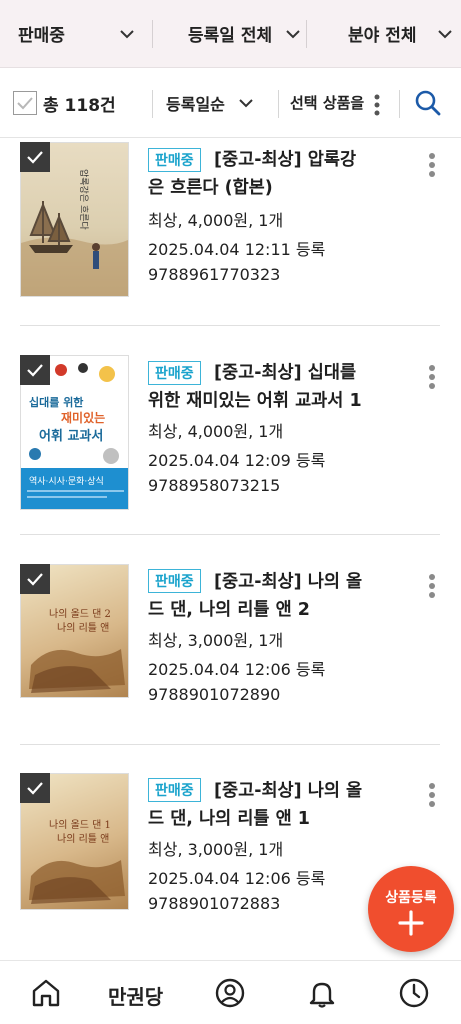 The height and width of the screenshot is (1024, 461). What do you see at coordinates (46, 993) in the screenshot?
I see `home-icon` at bounding box center [46, 993].